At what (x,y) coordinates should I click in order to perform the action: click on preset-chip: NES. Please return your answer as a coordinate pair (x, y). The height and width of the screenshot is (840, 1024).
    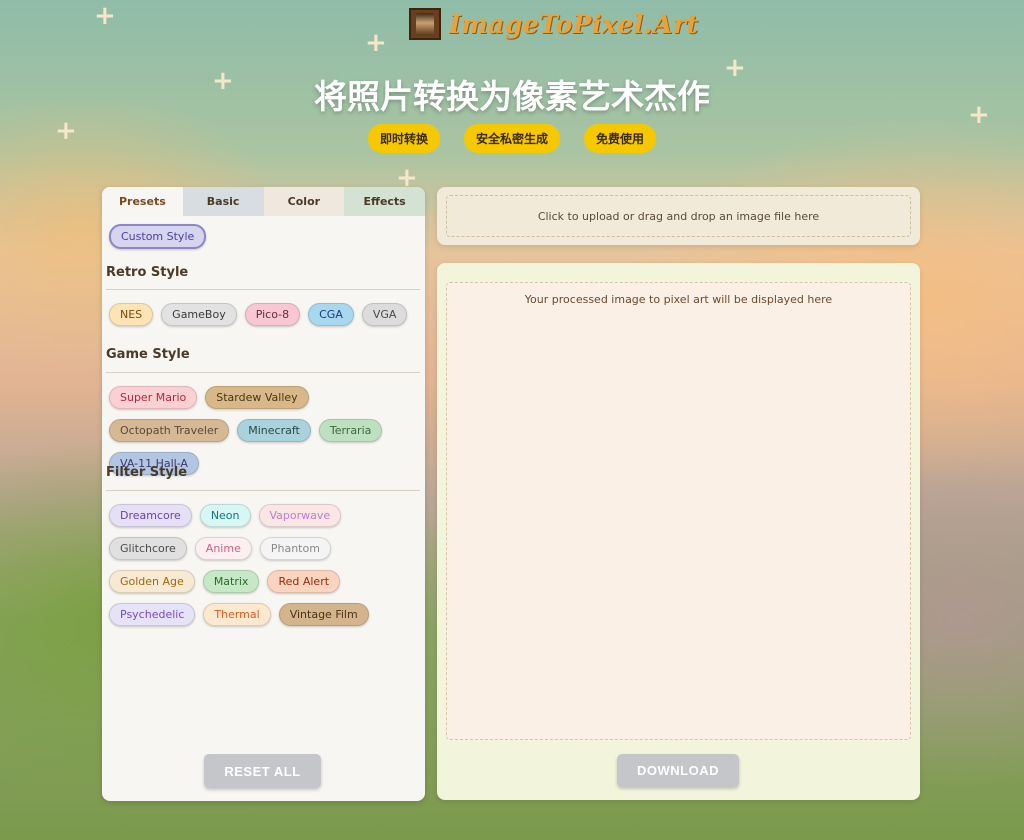
    Looking at the image, I should click on (131, 314).